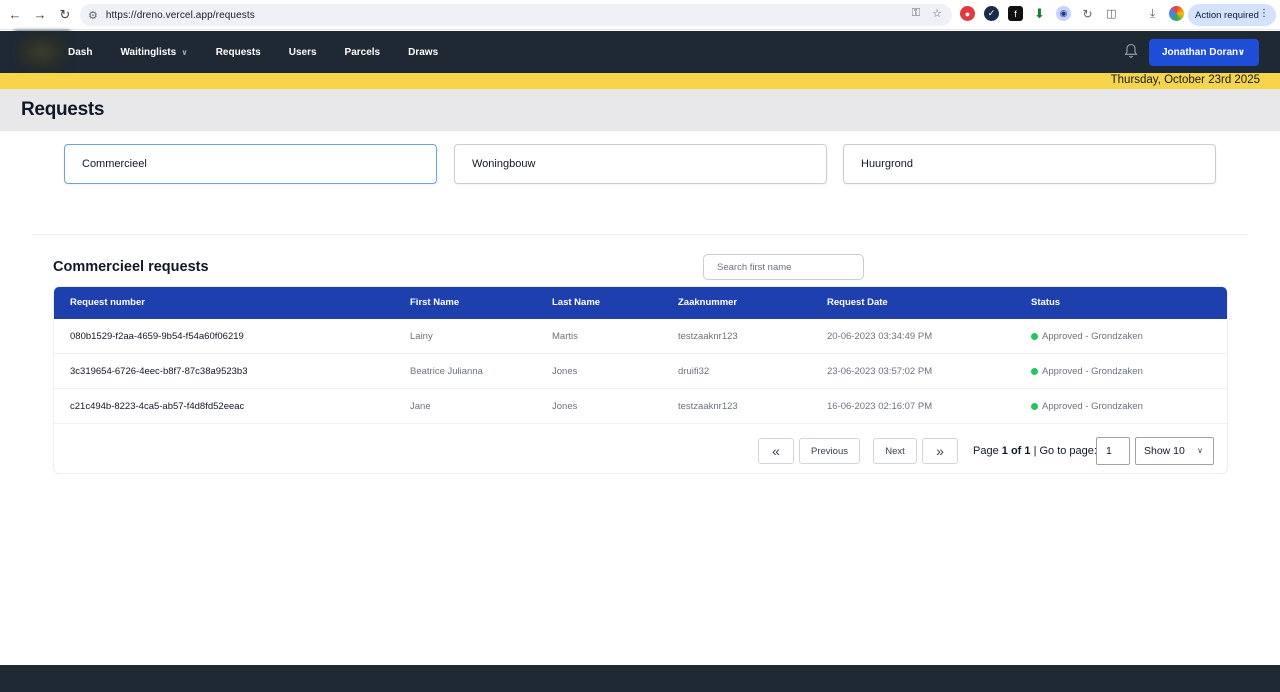 This screenshot has width=1280, height=692. What do you see at coordinates (1185, 80) in the screenshot?
I see `current-date: Thursday, October 23rd 2025` at bounding box center [1185, 80].